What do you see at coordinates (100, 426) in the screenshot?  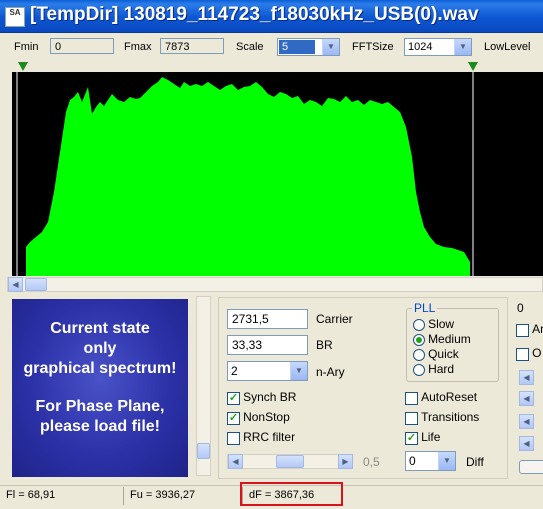 I see `info-line: please load file!` at bounding box center [100, 426].